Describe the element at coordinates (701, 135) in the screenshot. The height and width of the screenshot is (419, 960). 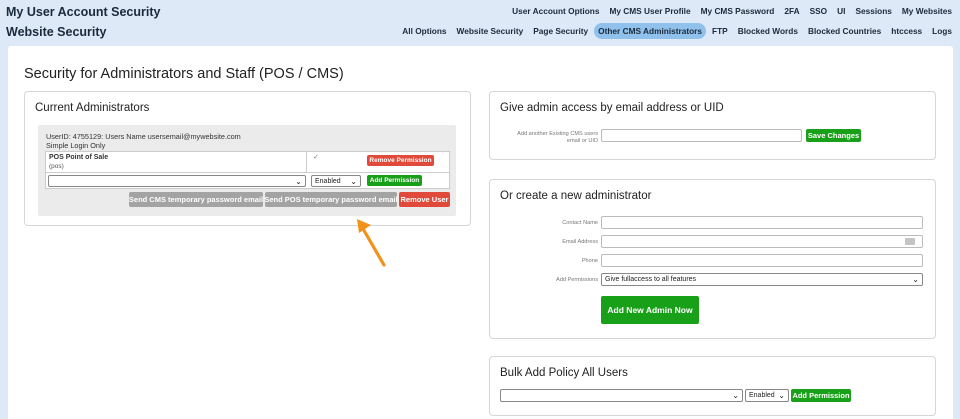
I see `existing-user-input` at that location.